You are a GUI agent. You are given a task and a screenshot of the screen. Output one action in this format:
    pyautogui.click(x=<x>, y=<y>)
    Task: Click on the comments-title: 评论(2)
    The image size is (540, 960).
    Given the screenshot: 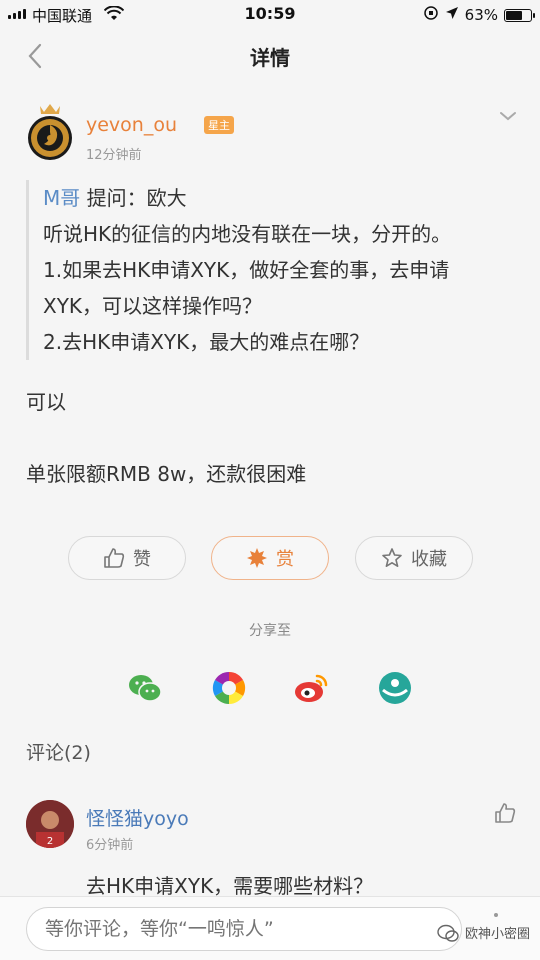 What is the action you would take?
    pyautogui.click(x=58, y=753)
    